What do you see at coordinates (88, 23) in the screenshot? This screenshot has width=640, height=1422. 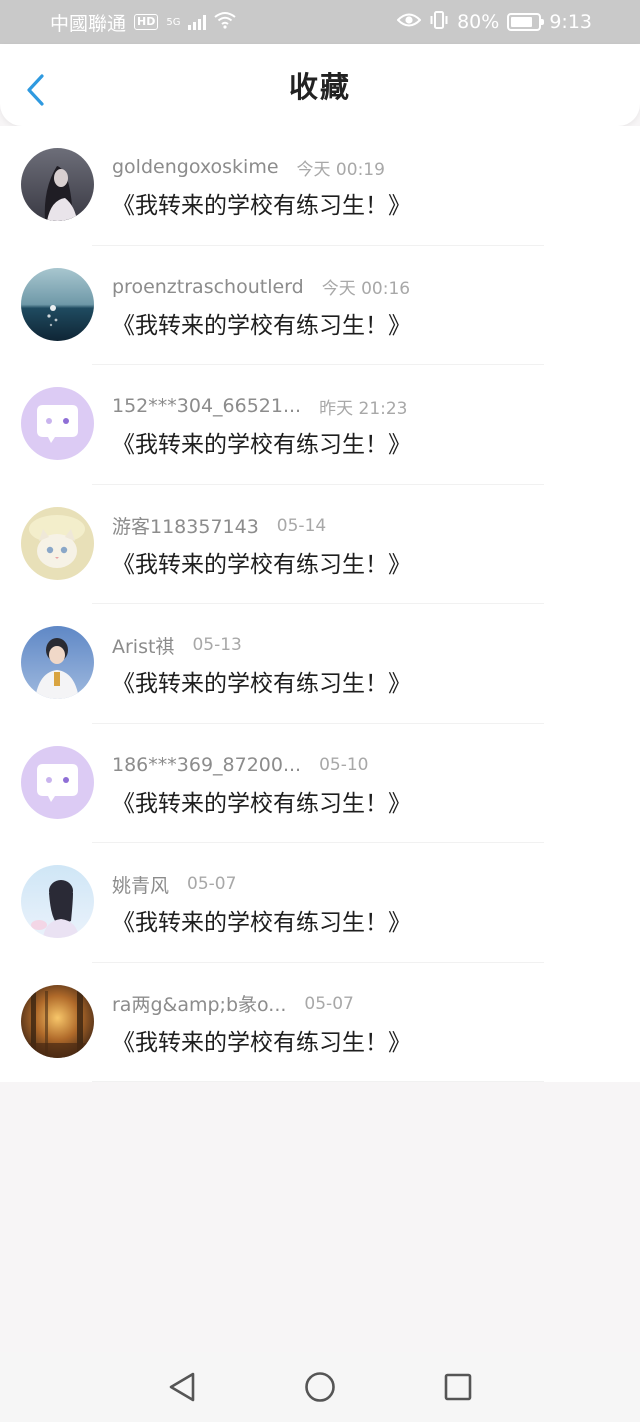 I see `carrier-label: 中國聯通` at bounding box center [88, 23].